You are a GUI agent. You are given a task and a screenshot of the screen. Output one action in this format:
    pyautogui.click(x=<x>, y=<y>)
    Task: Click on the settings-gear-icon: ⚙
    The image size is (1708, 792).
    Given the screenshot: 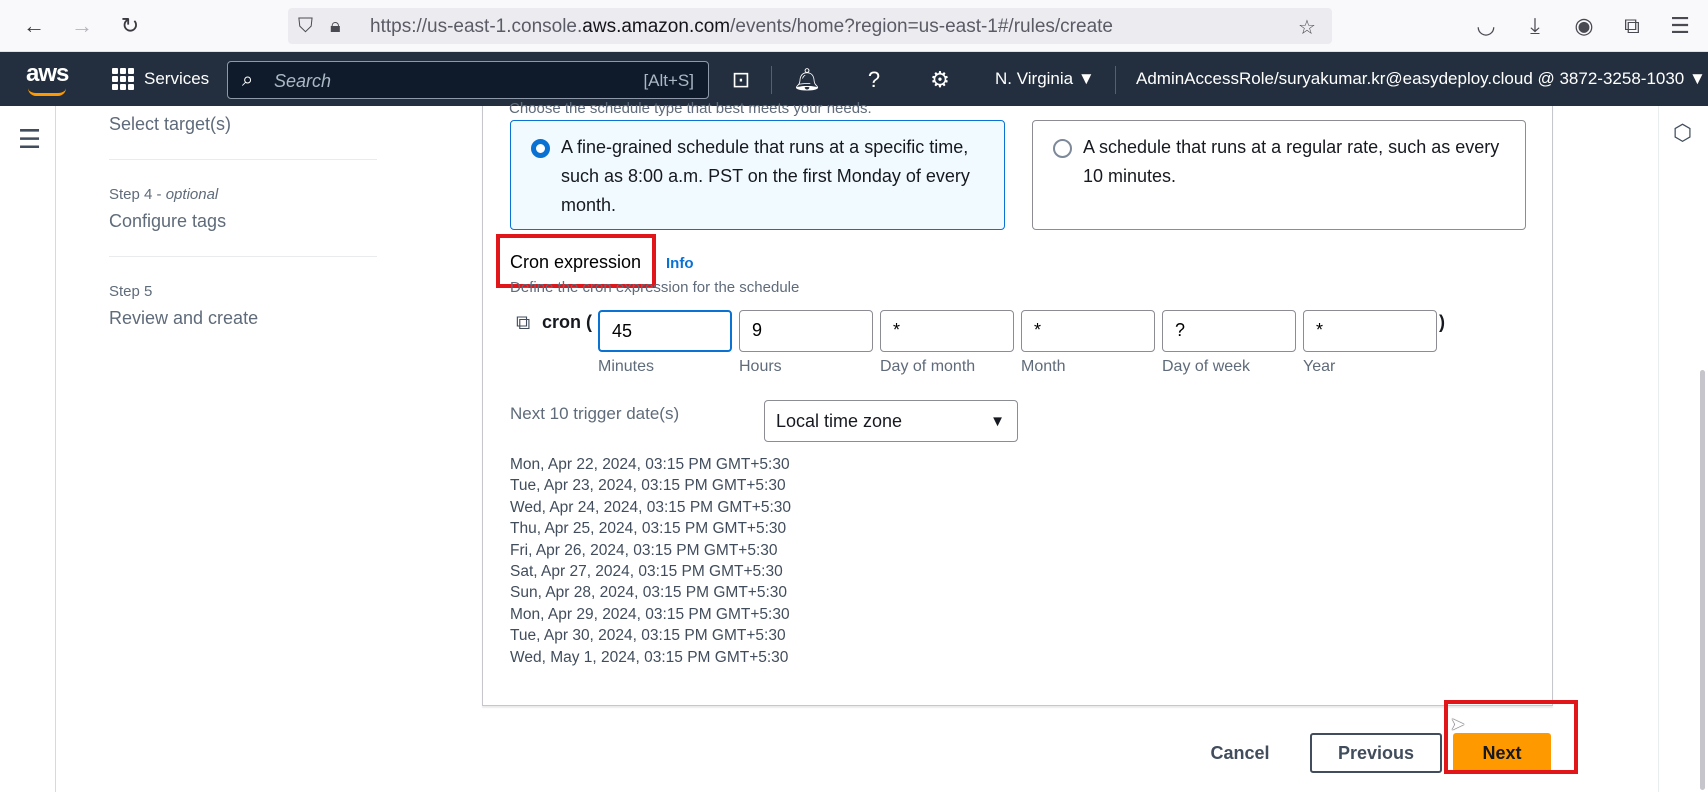 What is the action you would take?
    pyautogui.click(x=940, y=80)
    